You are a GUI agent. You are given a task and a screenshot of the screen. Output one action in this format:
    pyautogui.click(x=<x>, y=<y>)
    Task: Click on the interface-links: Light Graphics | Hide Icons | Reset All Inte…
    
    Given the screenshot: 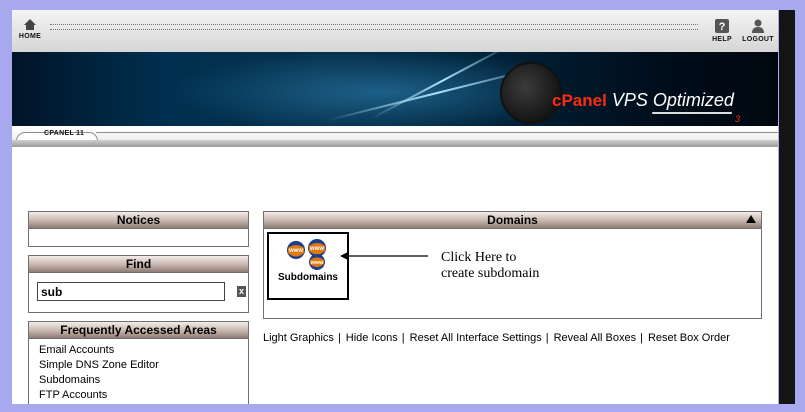 What is the action you would take?
    pyautogui.click(x=510, y=338)
    